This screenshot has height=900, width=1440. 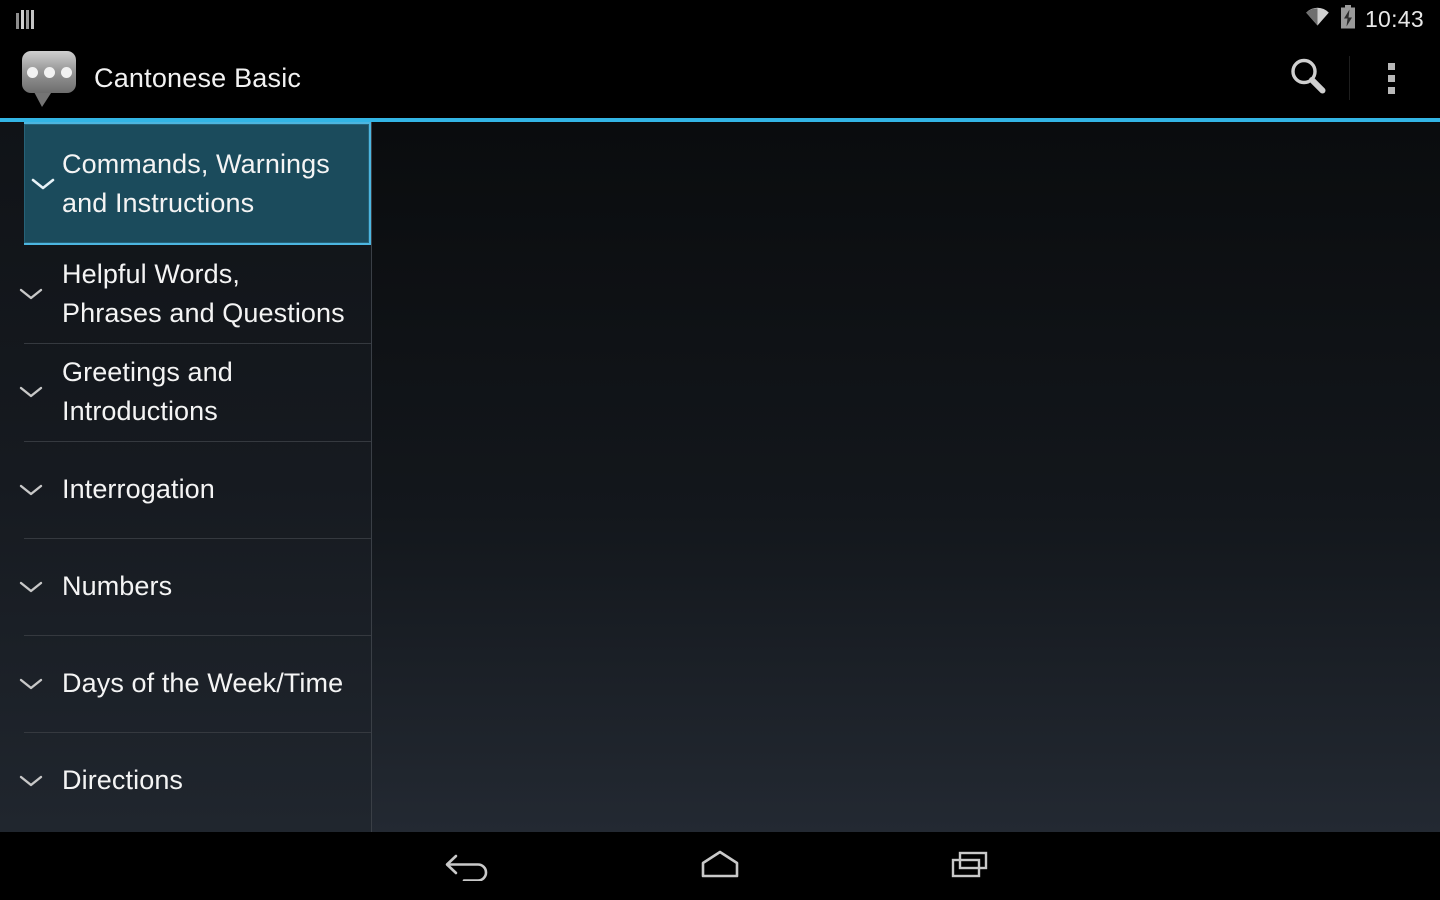 I want to click on back-button, so click(x=470, y=866).